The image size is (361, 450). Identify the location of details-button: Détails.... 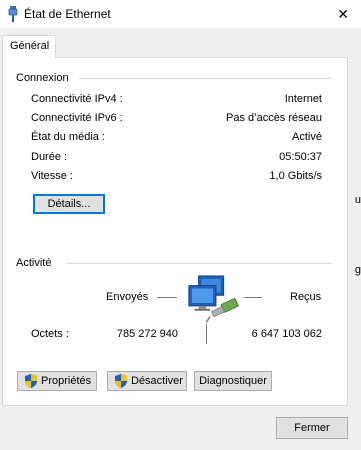
(69, 204).